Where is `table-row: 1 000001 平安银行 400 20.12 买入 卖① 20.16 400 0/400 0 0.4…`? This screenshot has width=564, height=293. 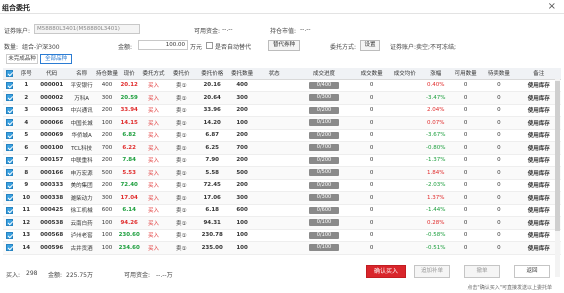
table-row: 1 000001 平安银行 400 20.12 买入 卖① 20.16 400 0/400 0 0.4… is located at coordinates (282, 85).